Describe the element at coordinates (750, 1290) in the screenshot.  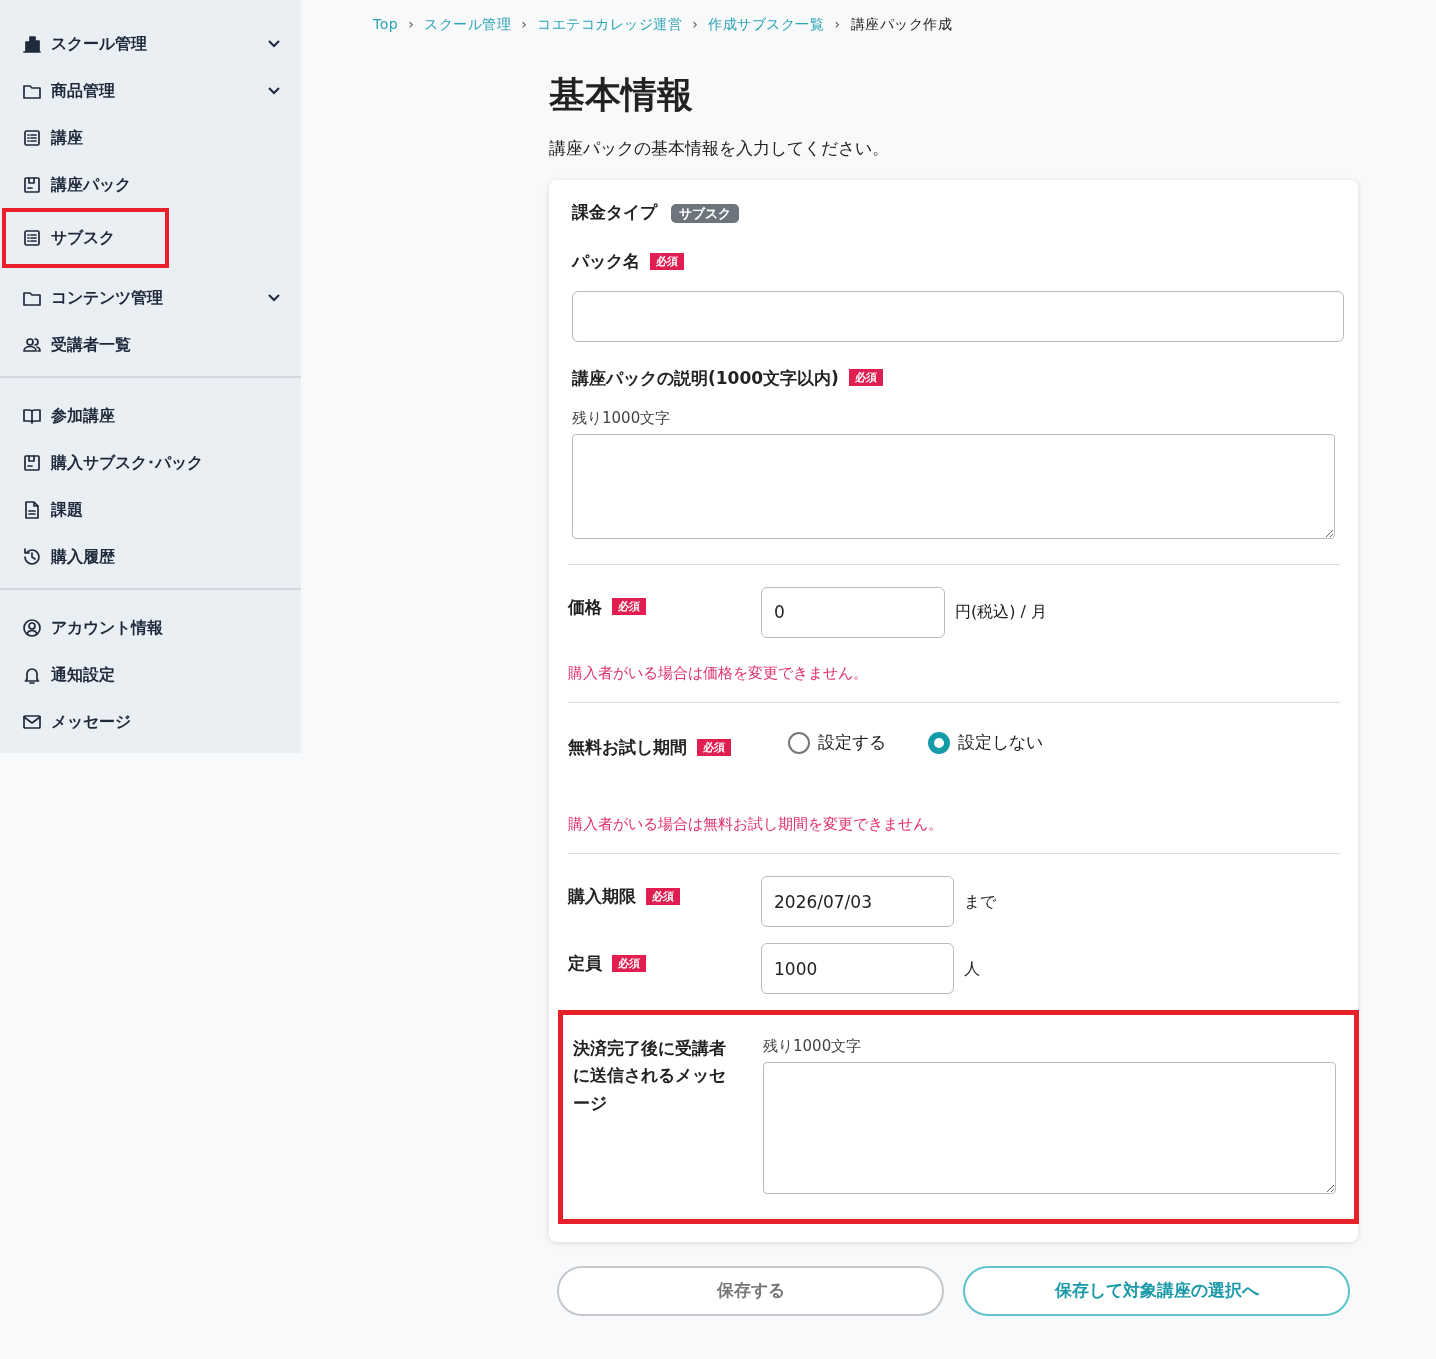
I see `save-button: 保存する` at that location.